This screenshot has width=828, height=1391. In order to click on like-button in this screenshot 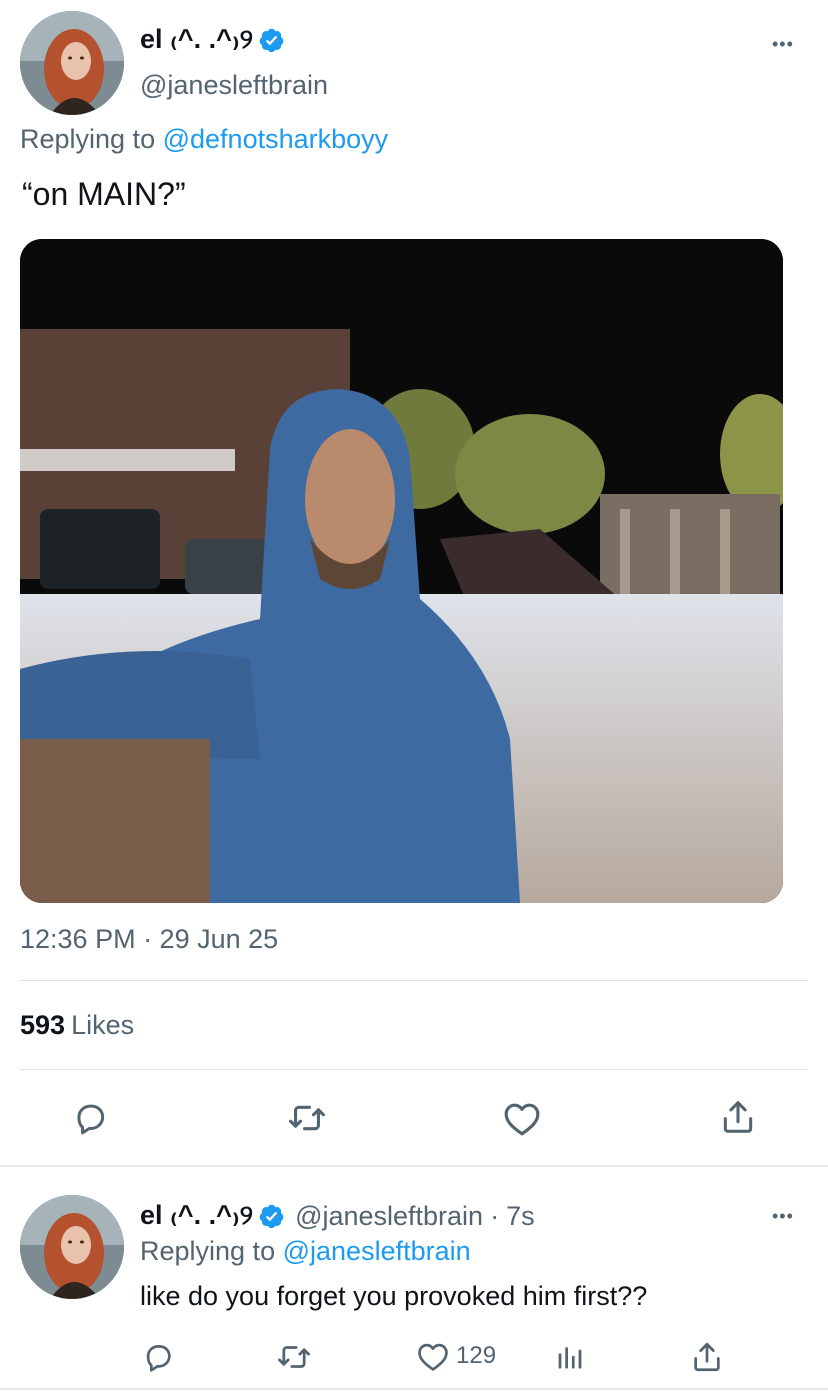, I will do `click(522, 1118)`.